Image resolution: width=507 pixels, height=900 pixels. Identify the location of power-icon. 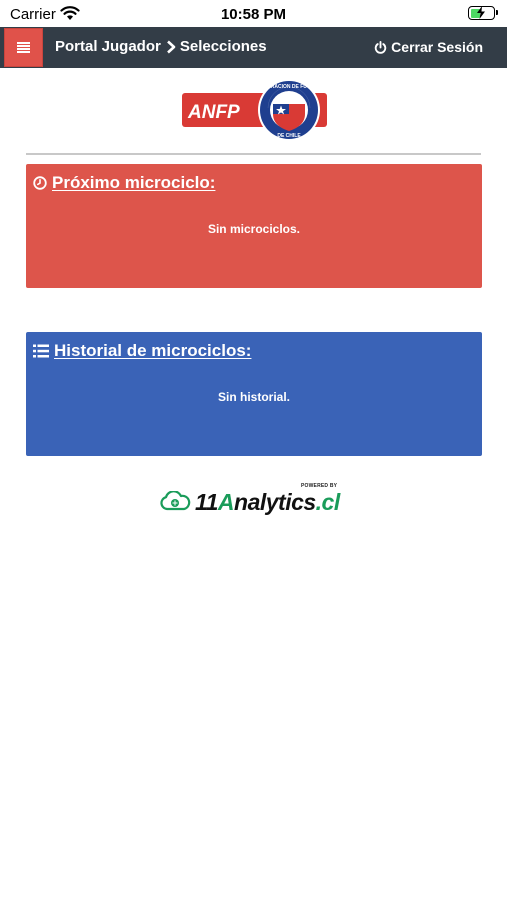
(380, 47).